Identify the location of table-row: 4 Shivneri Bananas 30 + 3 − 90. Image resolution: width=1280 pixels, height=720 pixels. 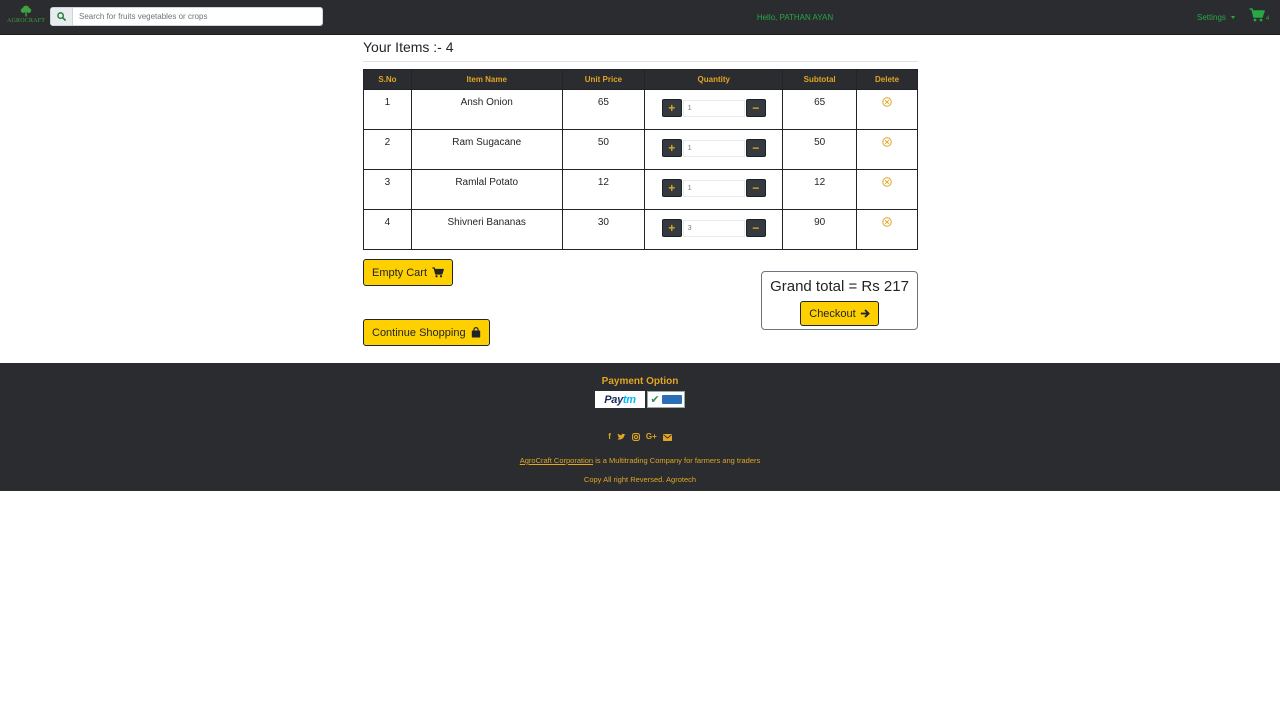
(640, 229).